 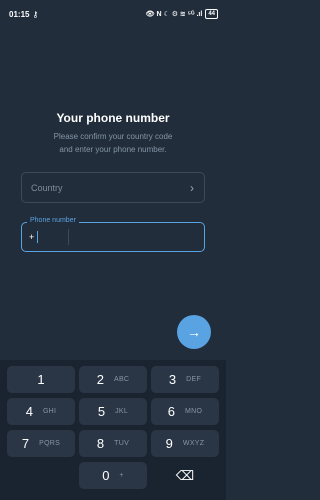 I want to click on arrow-right-icon: →, so click(x=194, y=332).